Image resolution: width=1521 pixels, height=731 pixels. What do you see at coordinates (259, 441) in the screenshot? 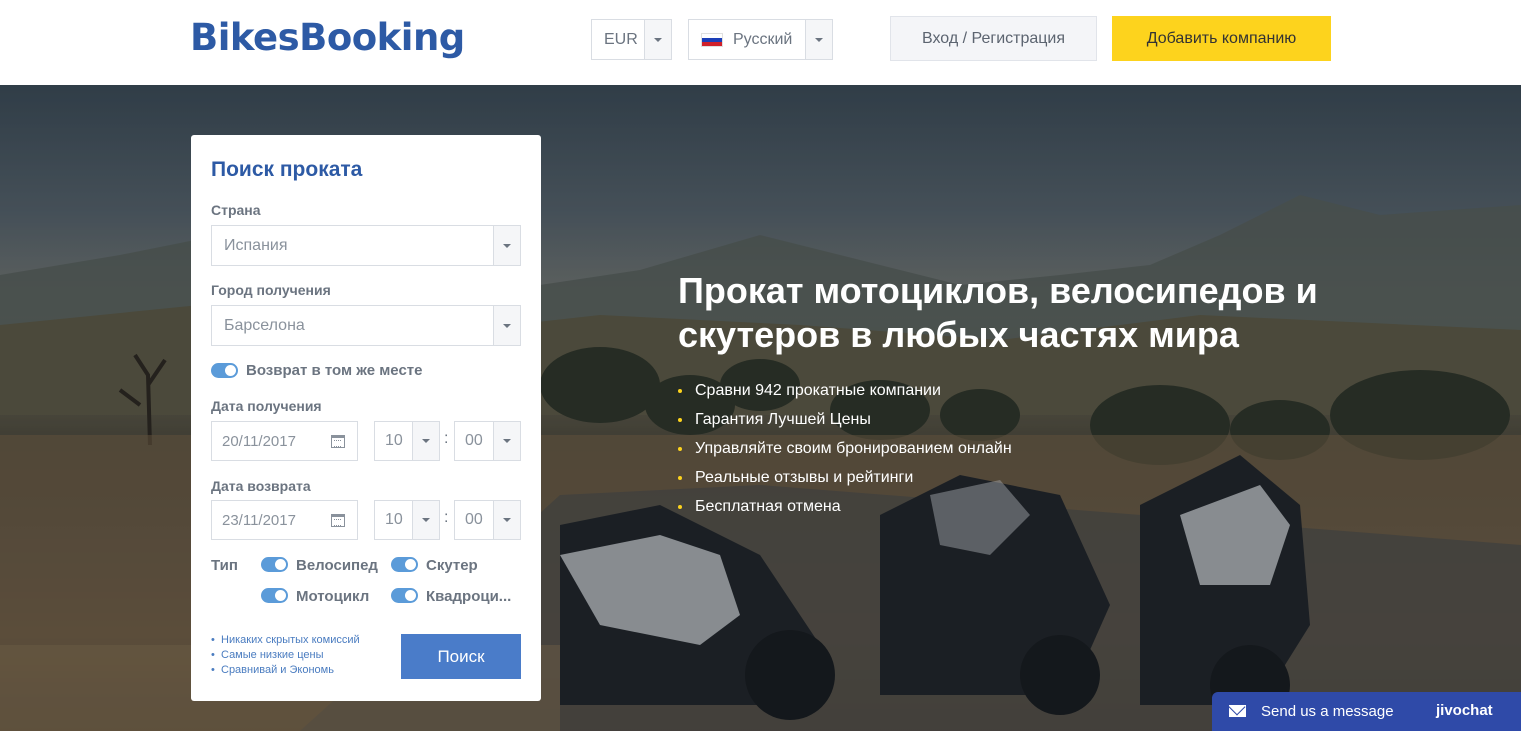
I see `pickup-date-value: 20/11/2017` at bounding box center [259, 441].